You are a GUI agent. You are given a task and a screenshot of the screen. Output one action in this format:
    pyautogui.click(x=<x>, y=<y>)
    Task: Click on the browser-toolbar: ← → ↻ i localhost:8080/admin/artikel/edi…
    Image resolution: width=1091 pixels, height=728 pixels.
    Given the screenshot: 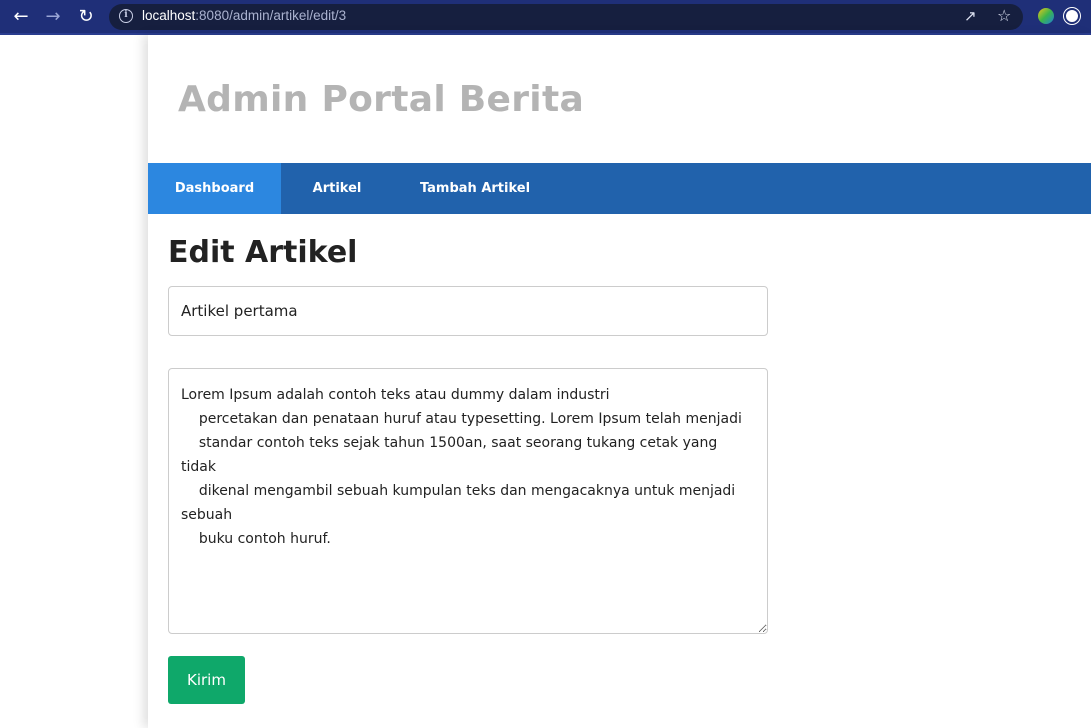 What is the action you would take?
    pyautogui.click(x=545, y=17)
    